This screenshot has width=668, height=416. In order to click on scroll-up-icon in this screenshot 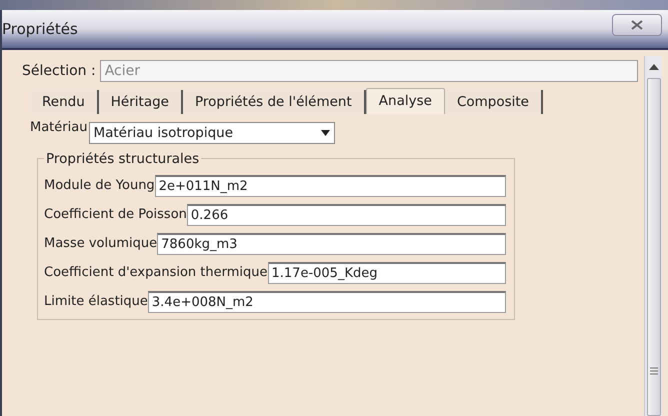, I will do `click(653, 67)`.